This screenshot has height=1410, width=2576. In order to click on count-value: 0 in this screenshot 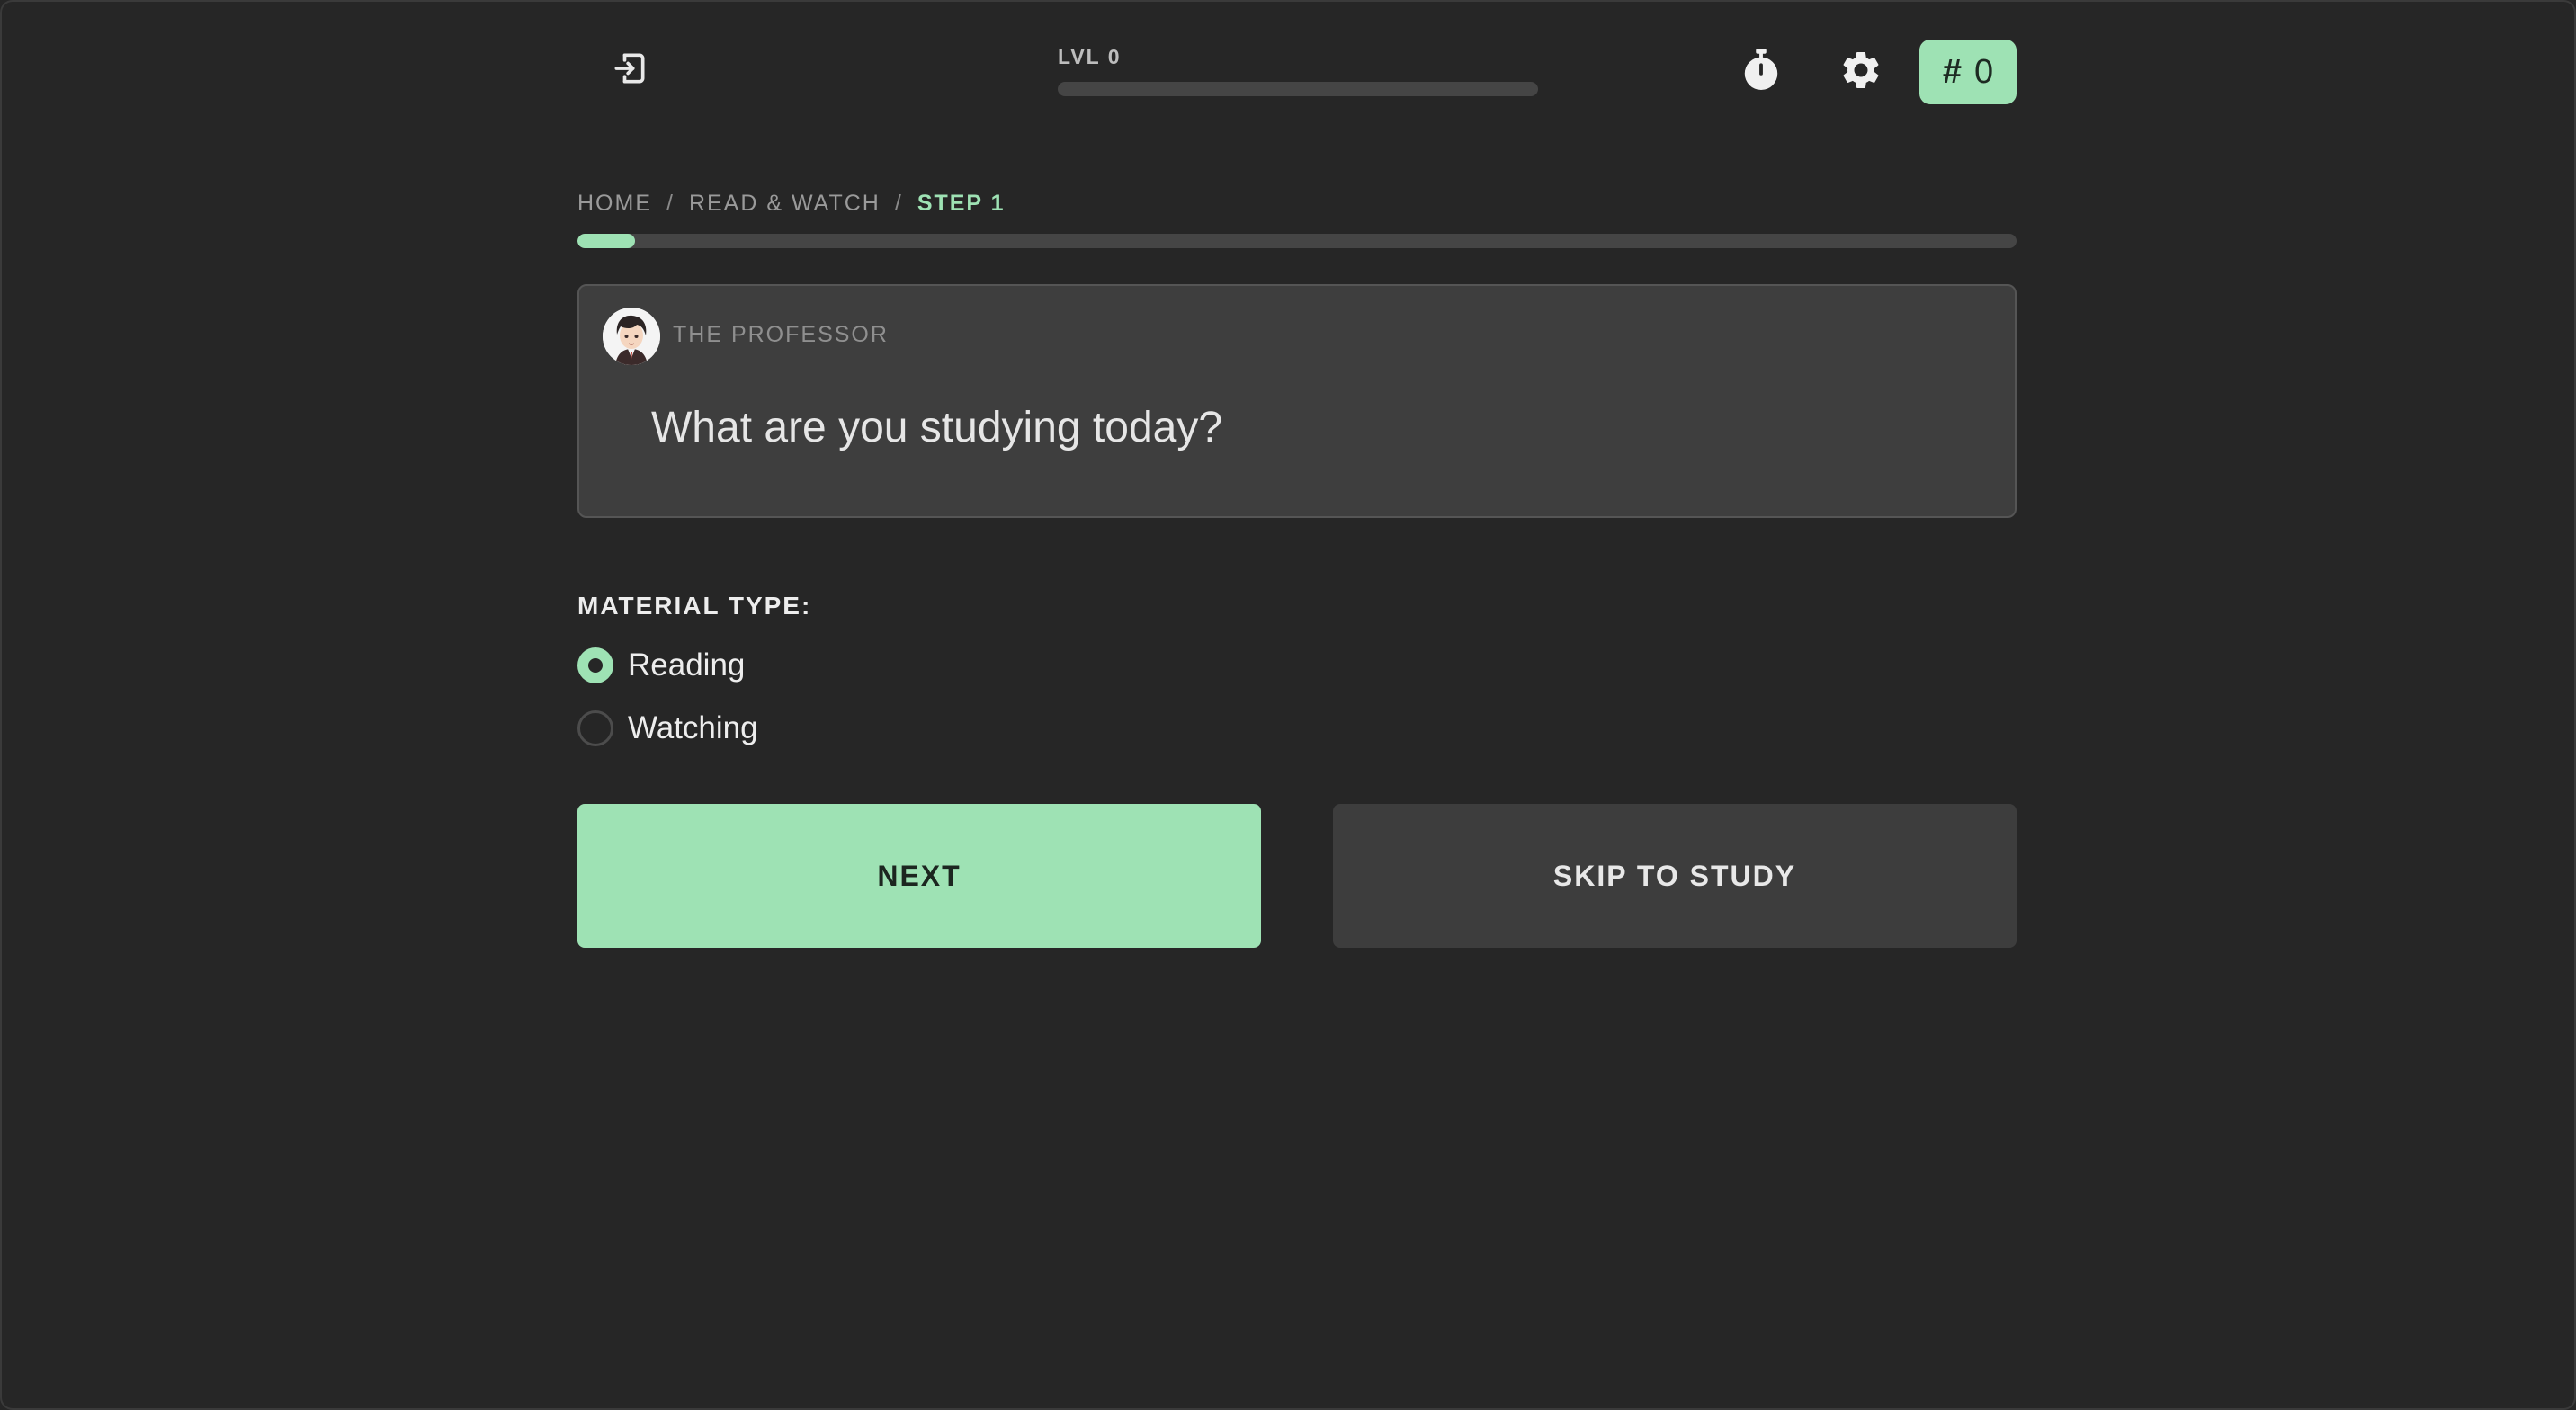, I will do `click(1984, 71)`.